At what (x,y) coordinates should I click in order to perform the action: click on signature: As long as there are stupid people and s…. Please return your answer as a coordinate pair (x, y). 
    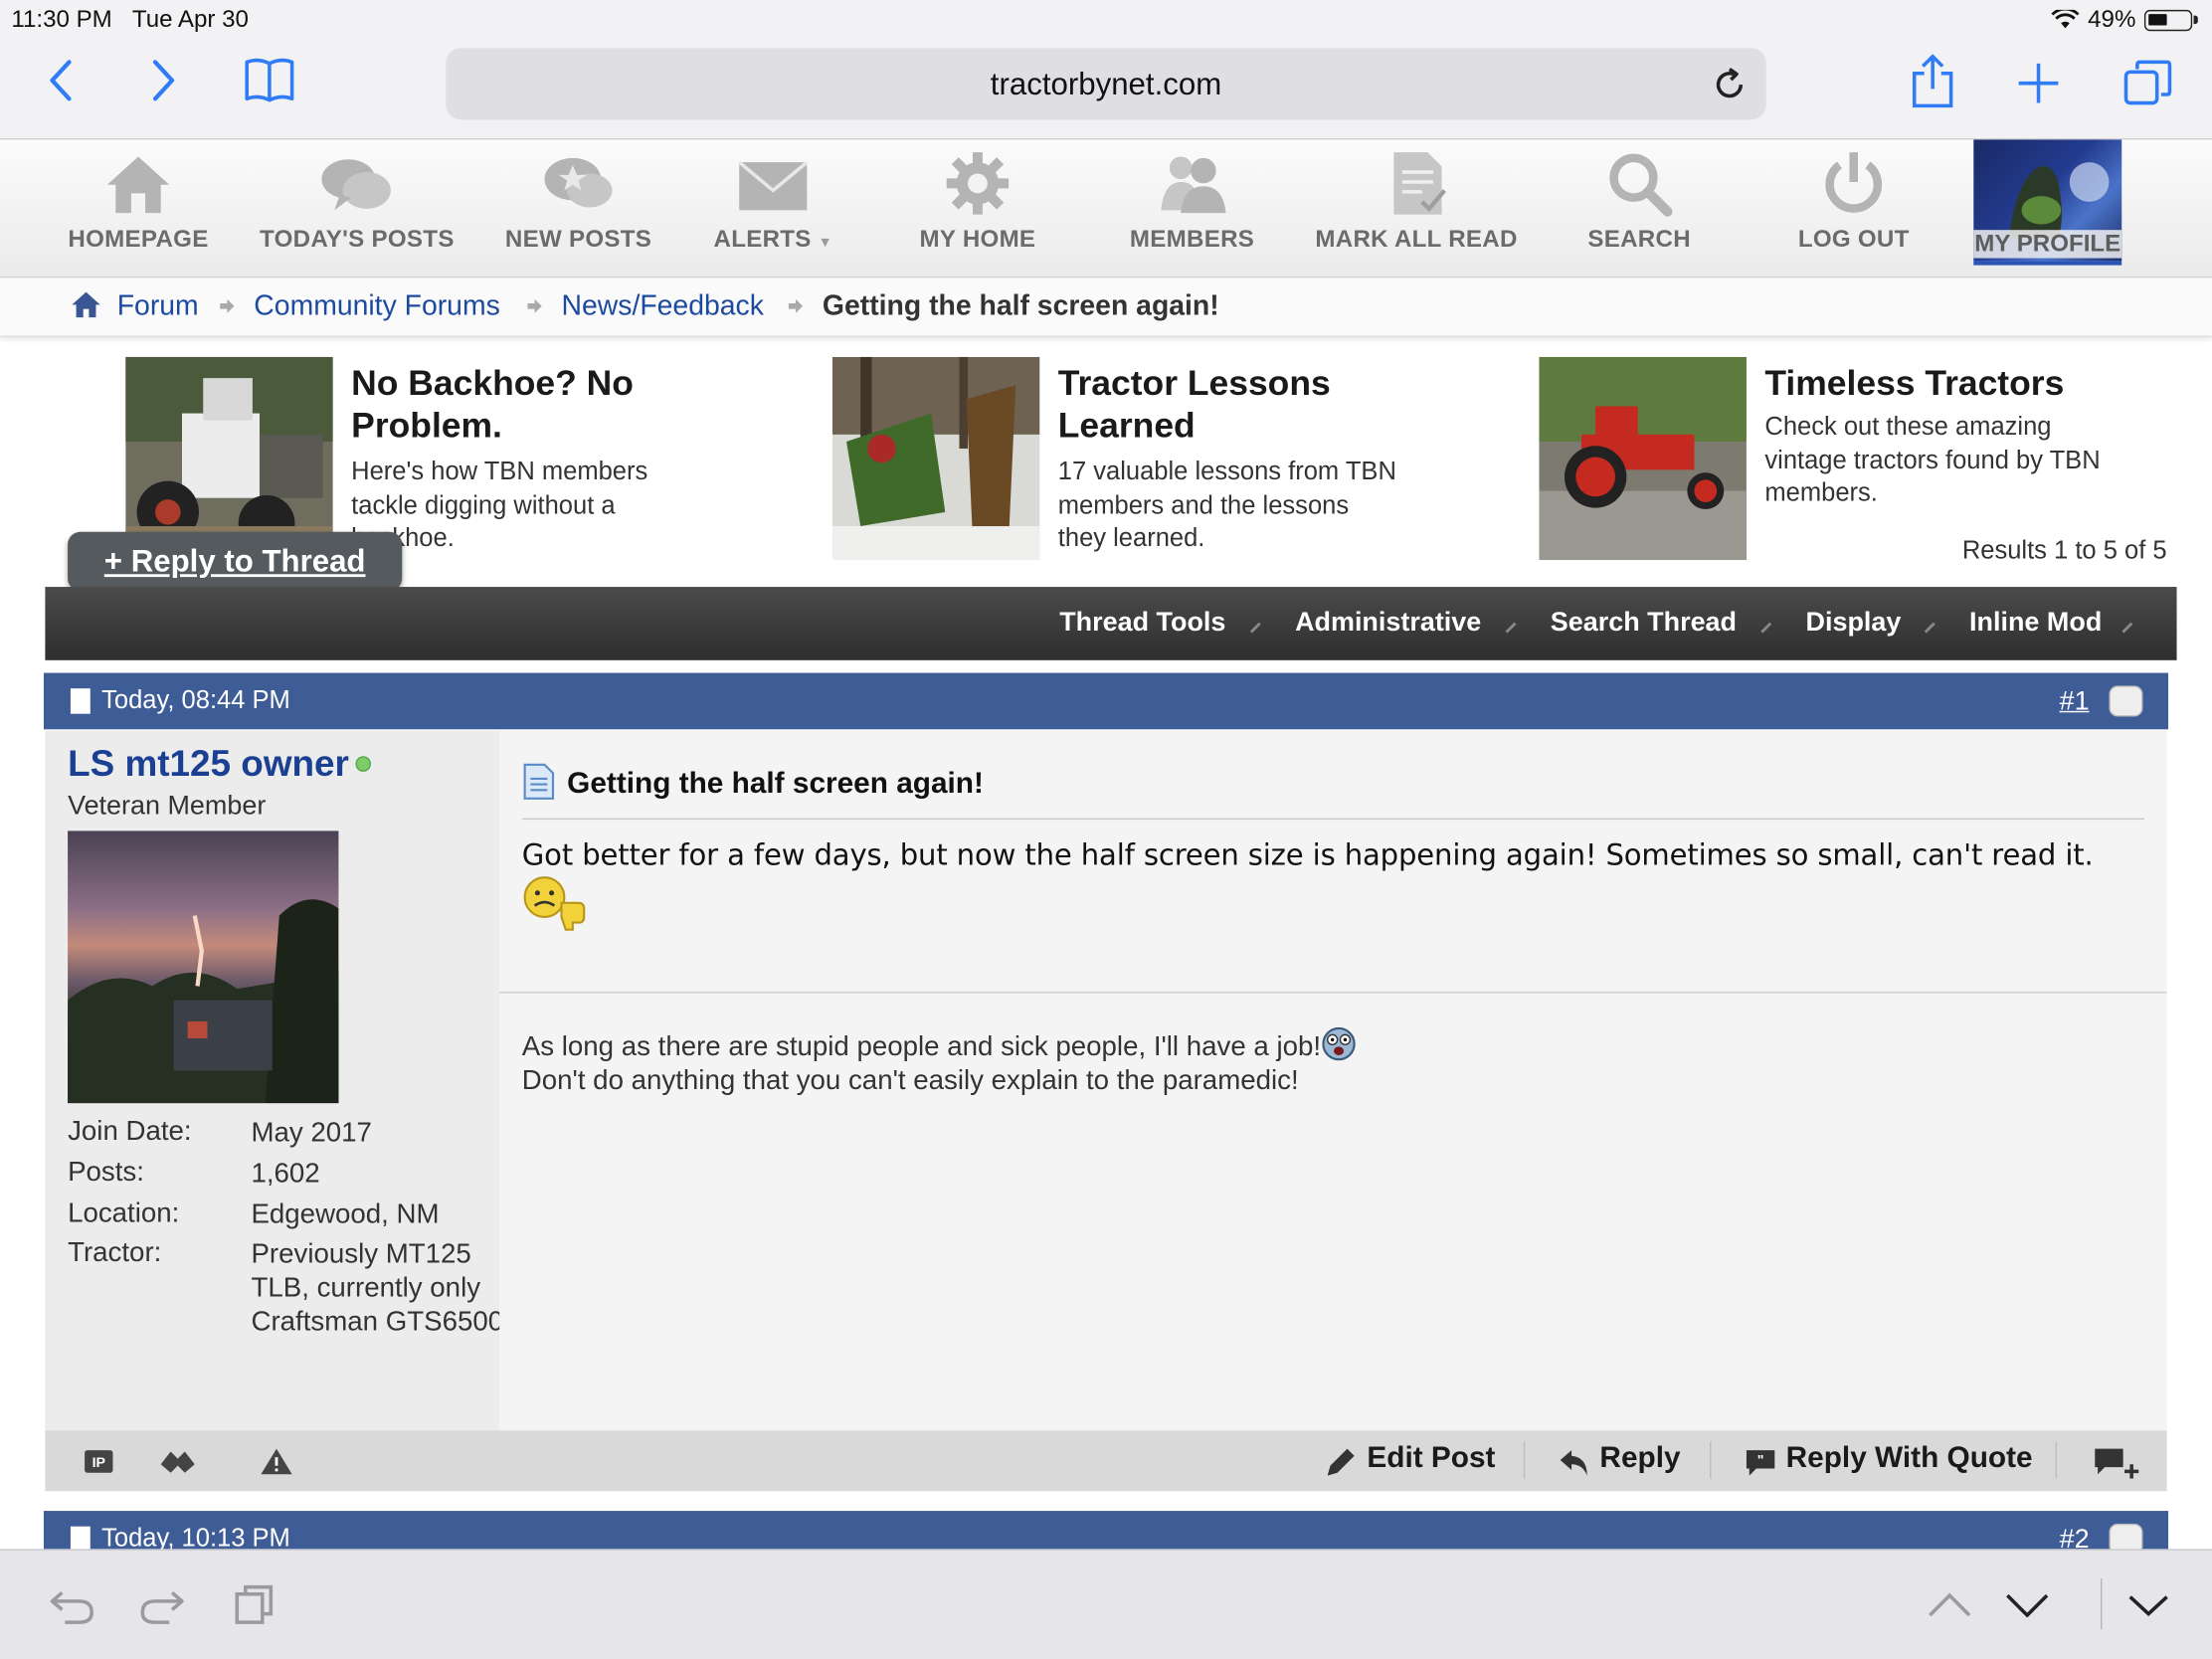
    Looking at the image, I should click on (939, 1062).